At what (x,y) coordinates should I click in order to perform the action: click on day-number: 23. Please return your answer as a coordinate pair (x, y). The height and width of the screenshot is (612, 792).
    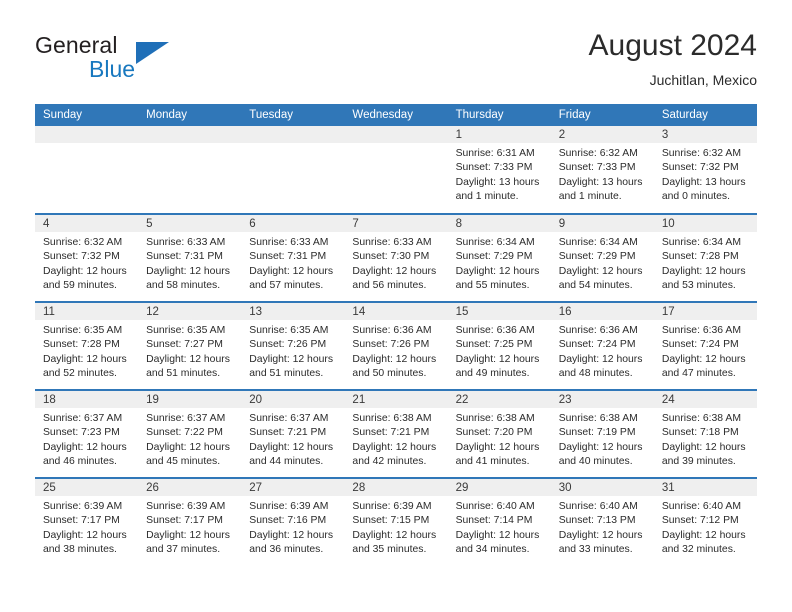
    Looking at the image, I should click on (602, 399).